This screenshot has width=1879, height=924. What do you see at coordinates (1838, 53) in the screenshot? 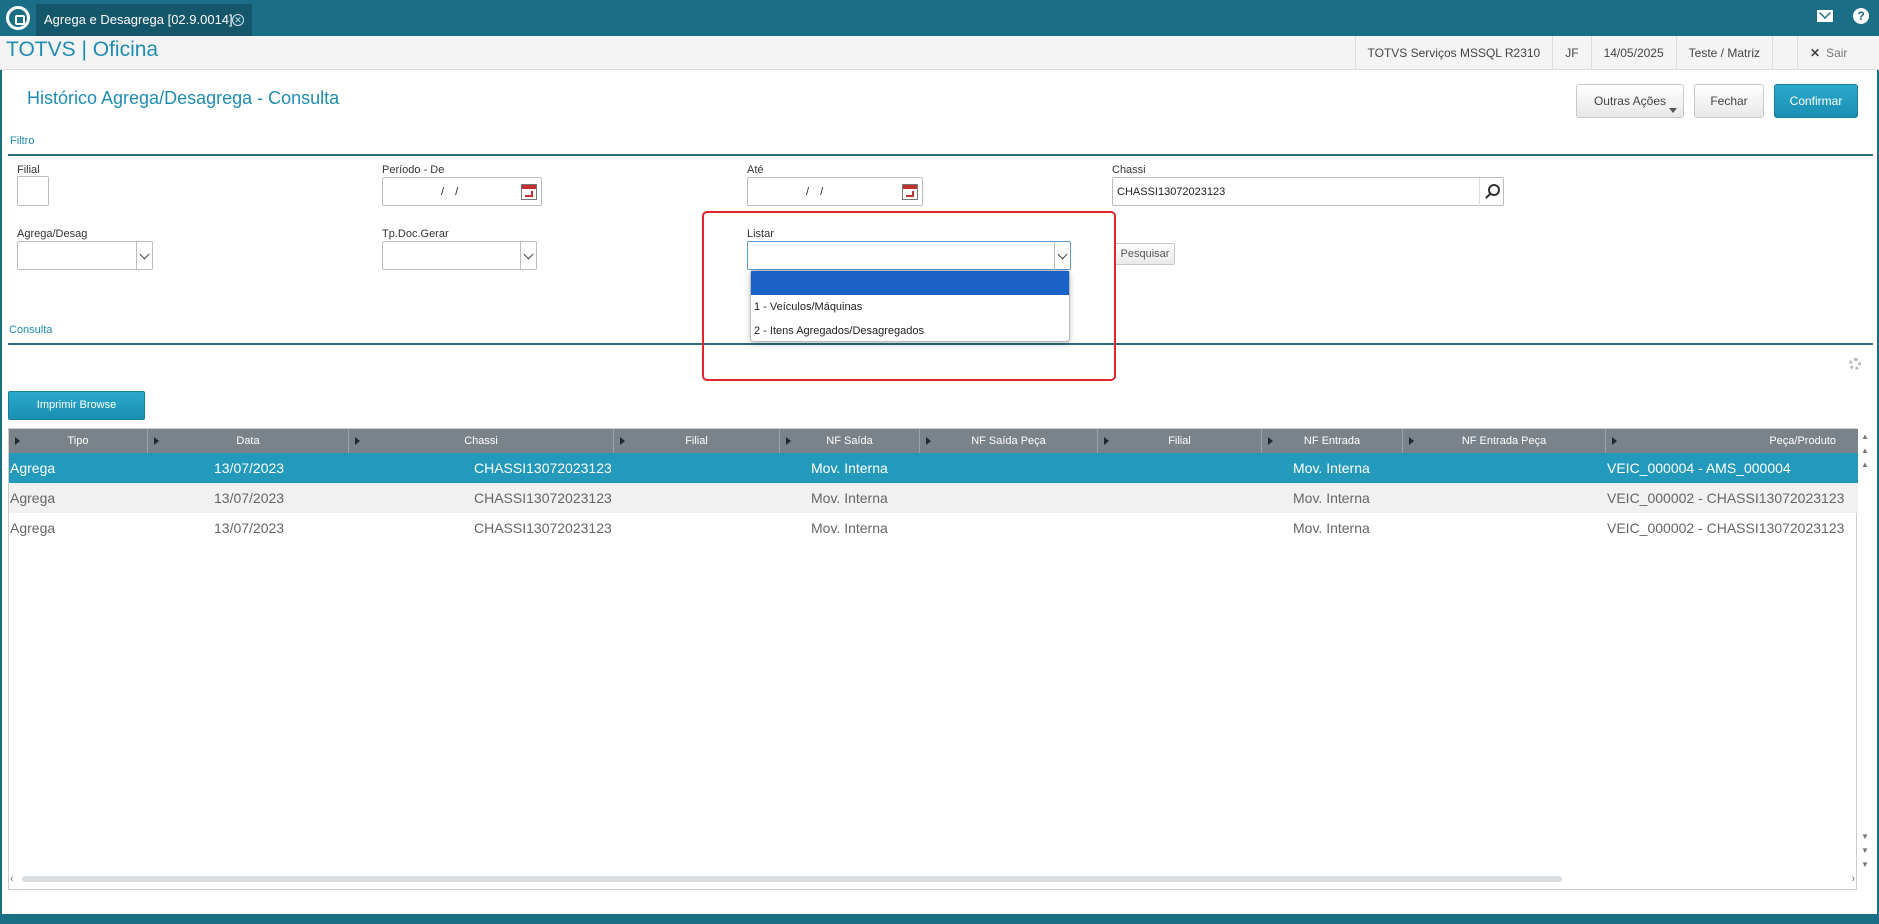
I see `exit-button: ✕ Sair` at bounding box center [1838, 53].